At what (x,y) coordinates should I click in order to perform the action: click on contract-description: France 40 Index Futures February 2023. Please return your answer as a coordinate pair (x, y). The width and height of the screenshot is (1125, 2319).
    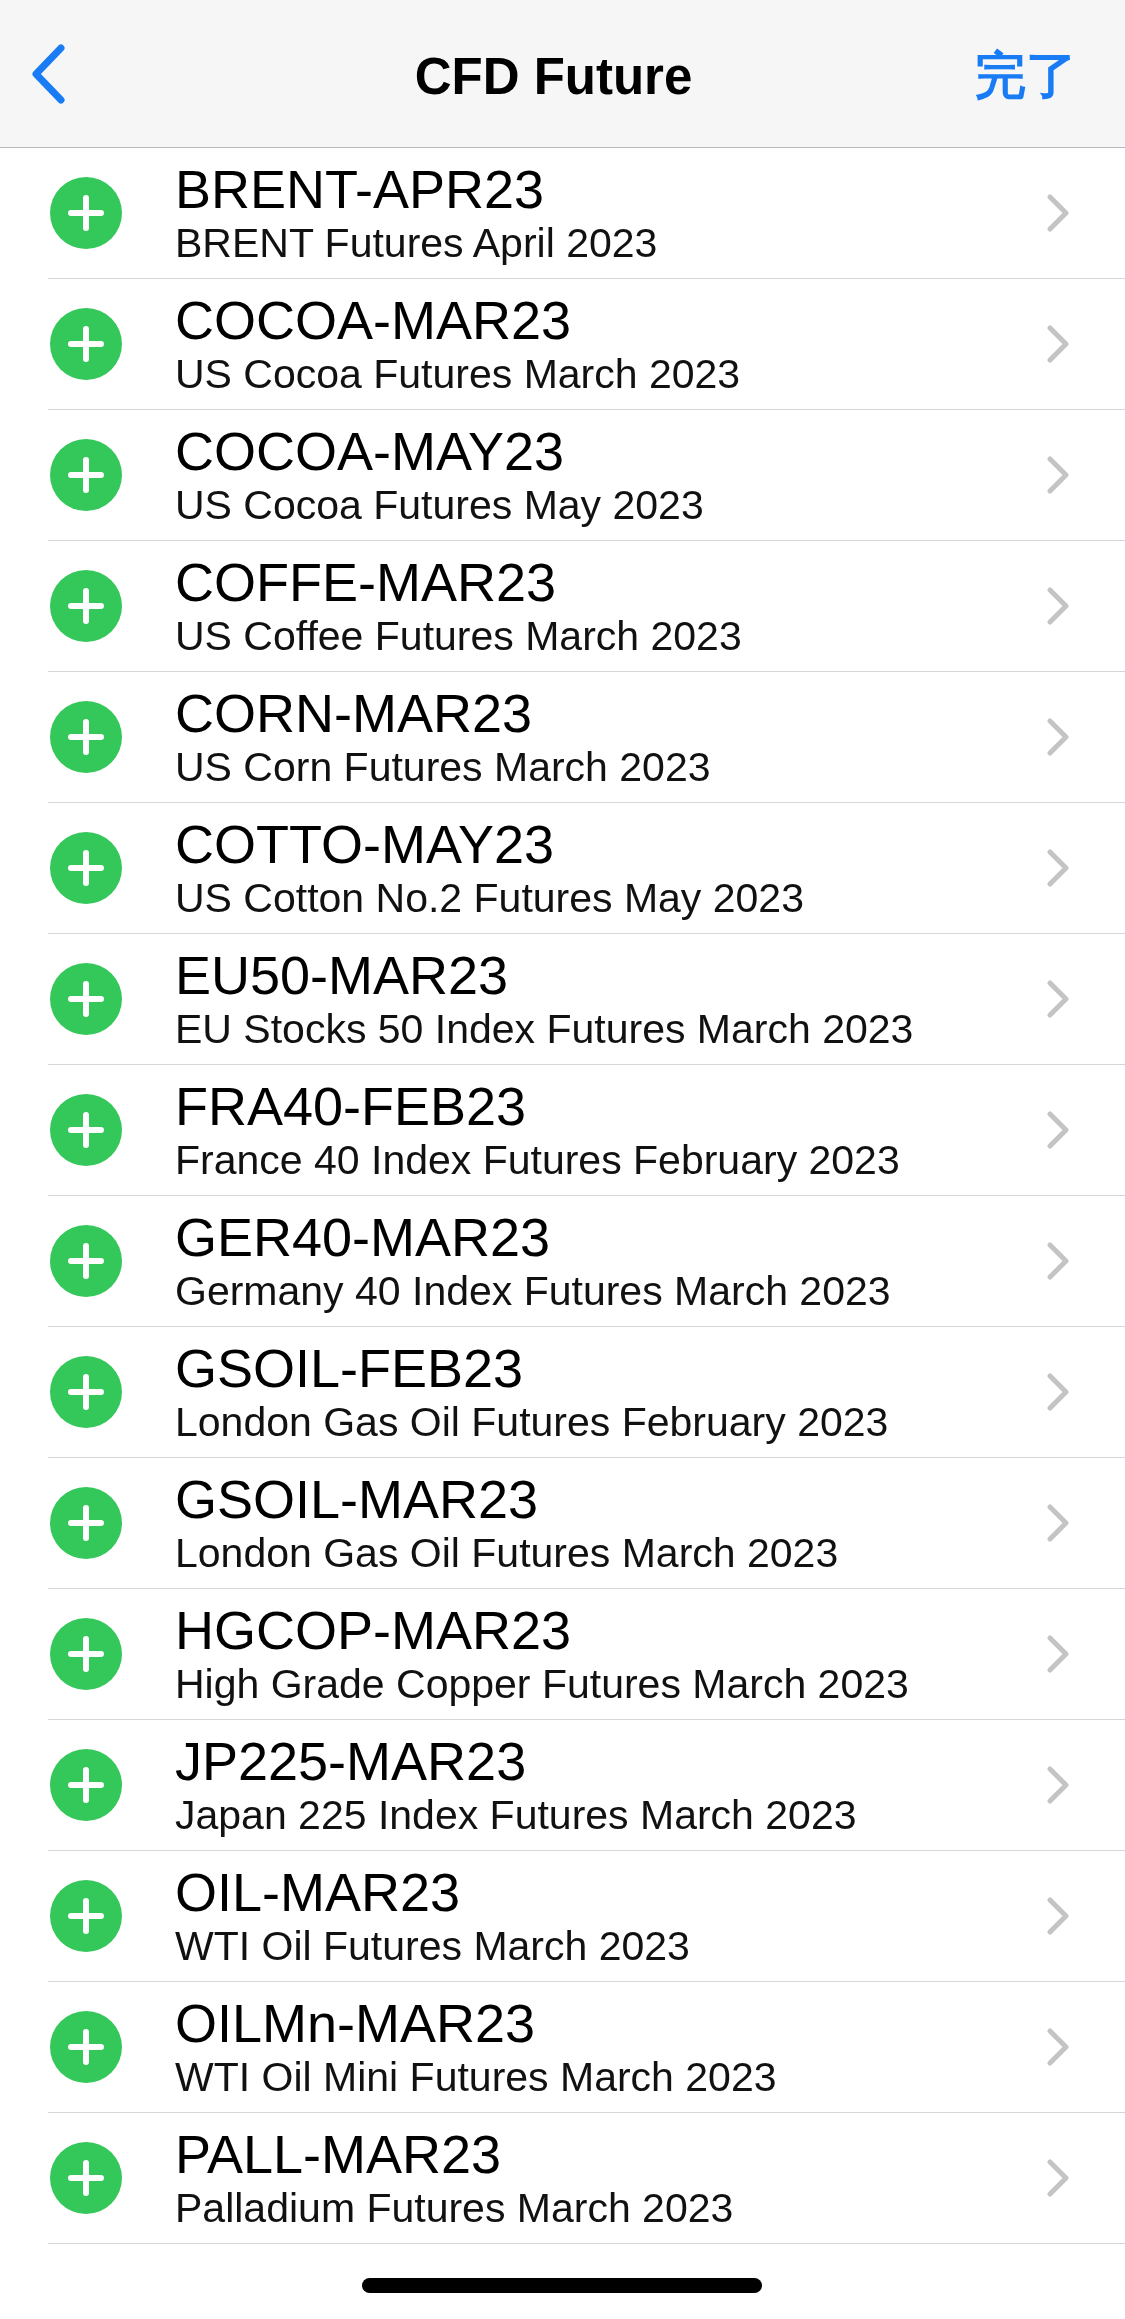
    Looking at the image, I should click on (537, 1160).